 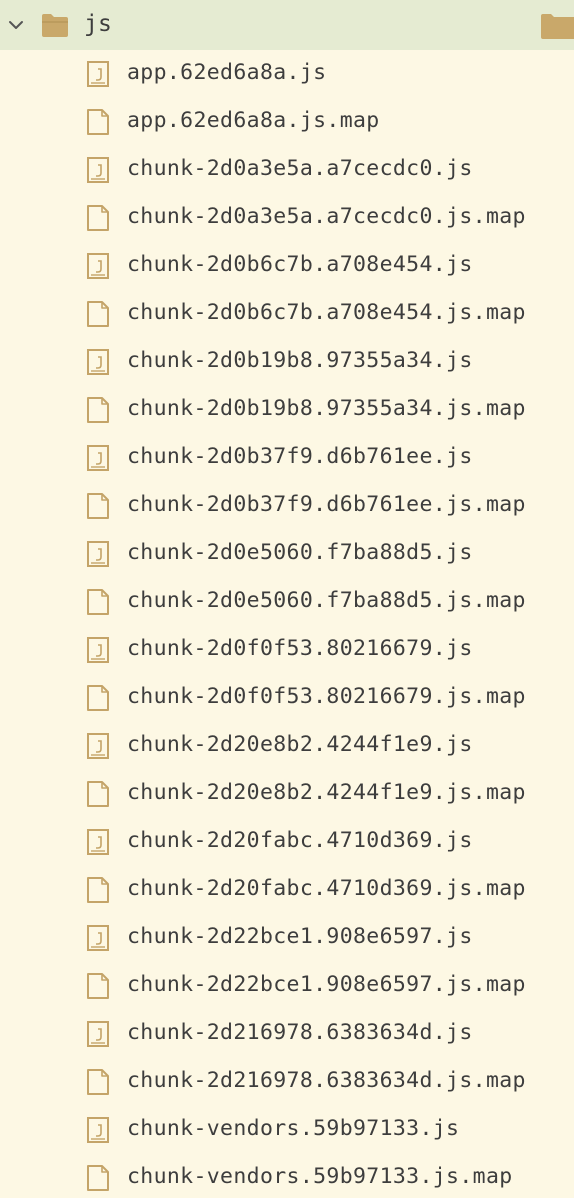 I want to click on file-row: chunk-2d0b37f9.d6b761ee.js, so click(x=287, y=458).